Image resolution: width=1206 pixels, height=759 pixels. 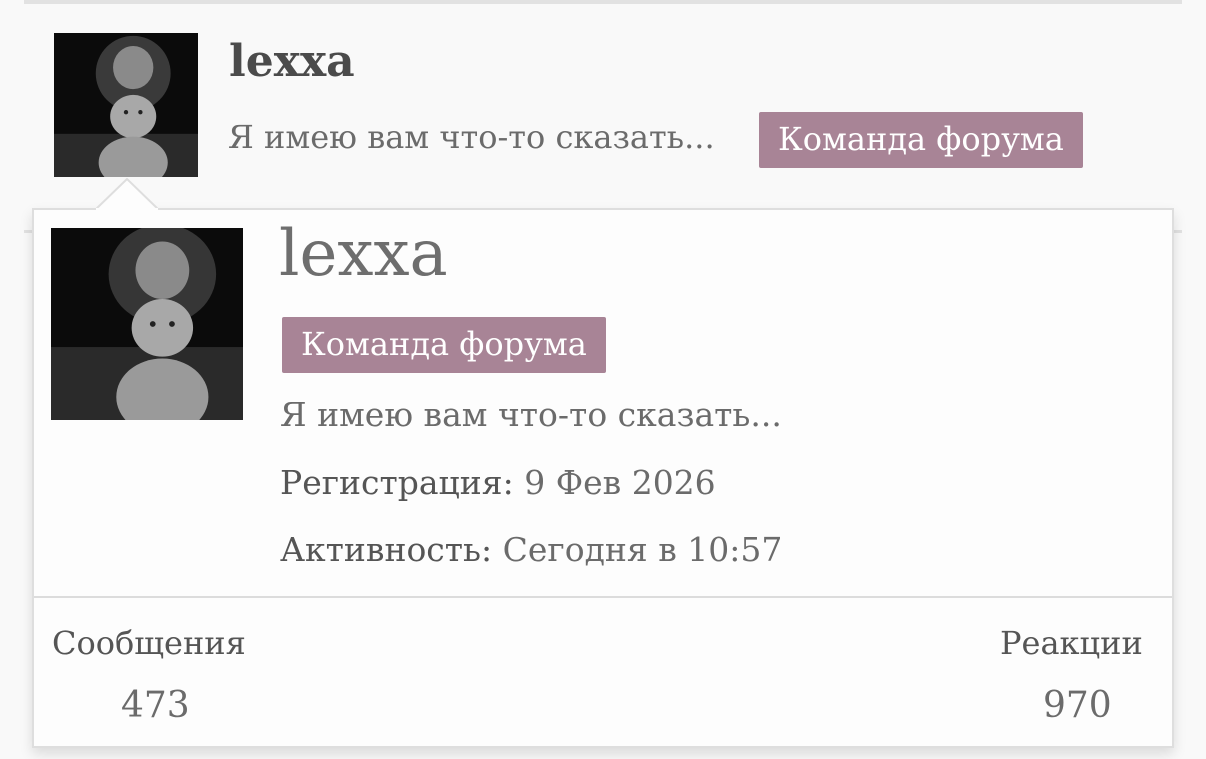 What do you see at coordinates (1077, 706) in the screenshot?
I see `reactions-count: 970` at bounding box center [1077, 706].